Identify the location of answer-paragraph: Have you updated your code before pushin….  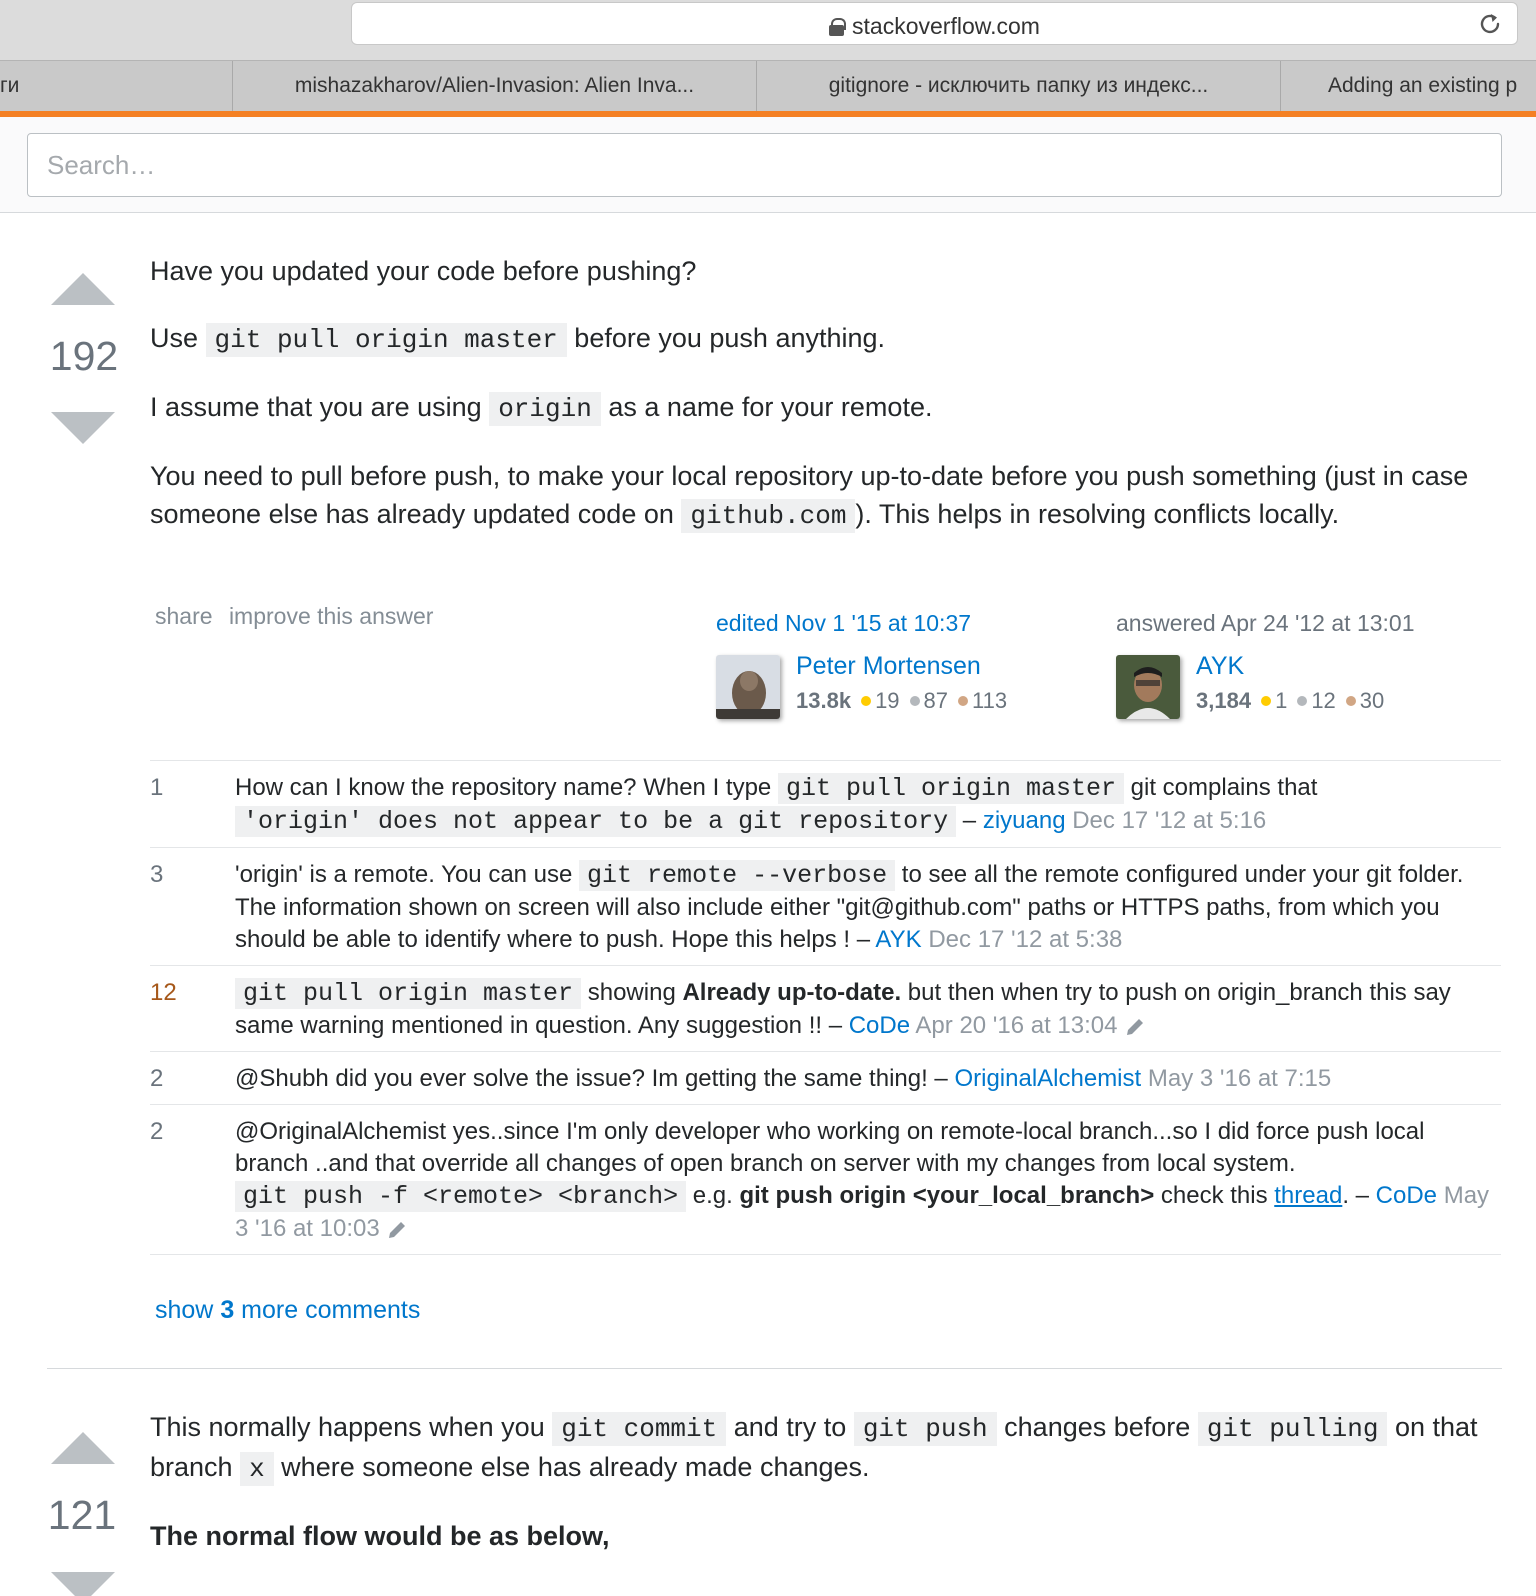
(825, 271).